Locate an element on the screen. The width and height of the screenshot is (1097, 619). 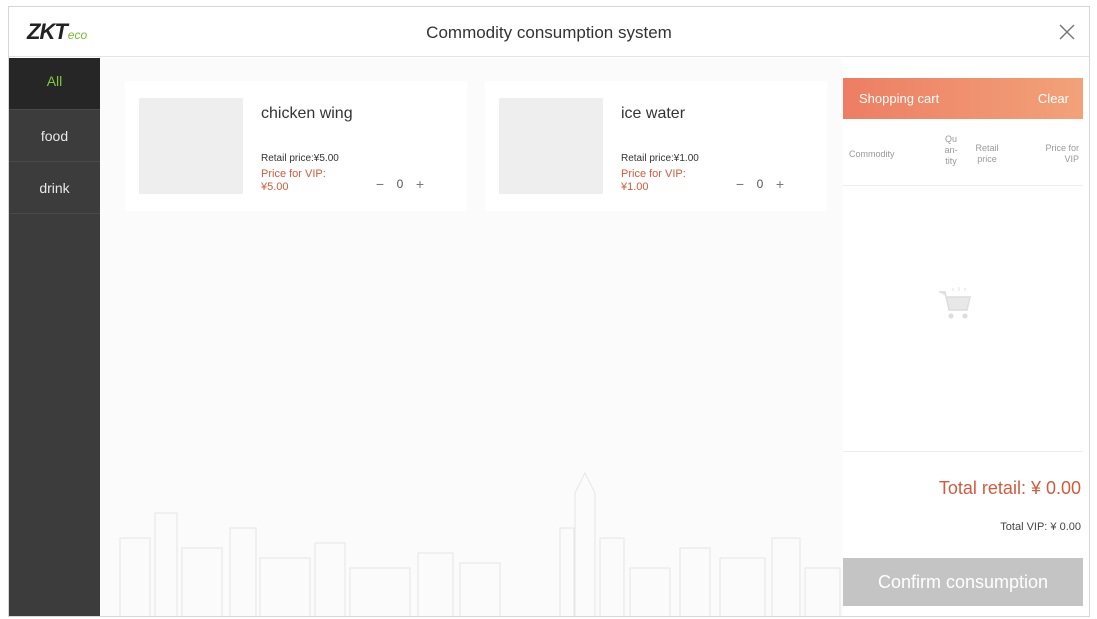
column-quantity-line: tity is located at coordinates (951, 161).